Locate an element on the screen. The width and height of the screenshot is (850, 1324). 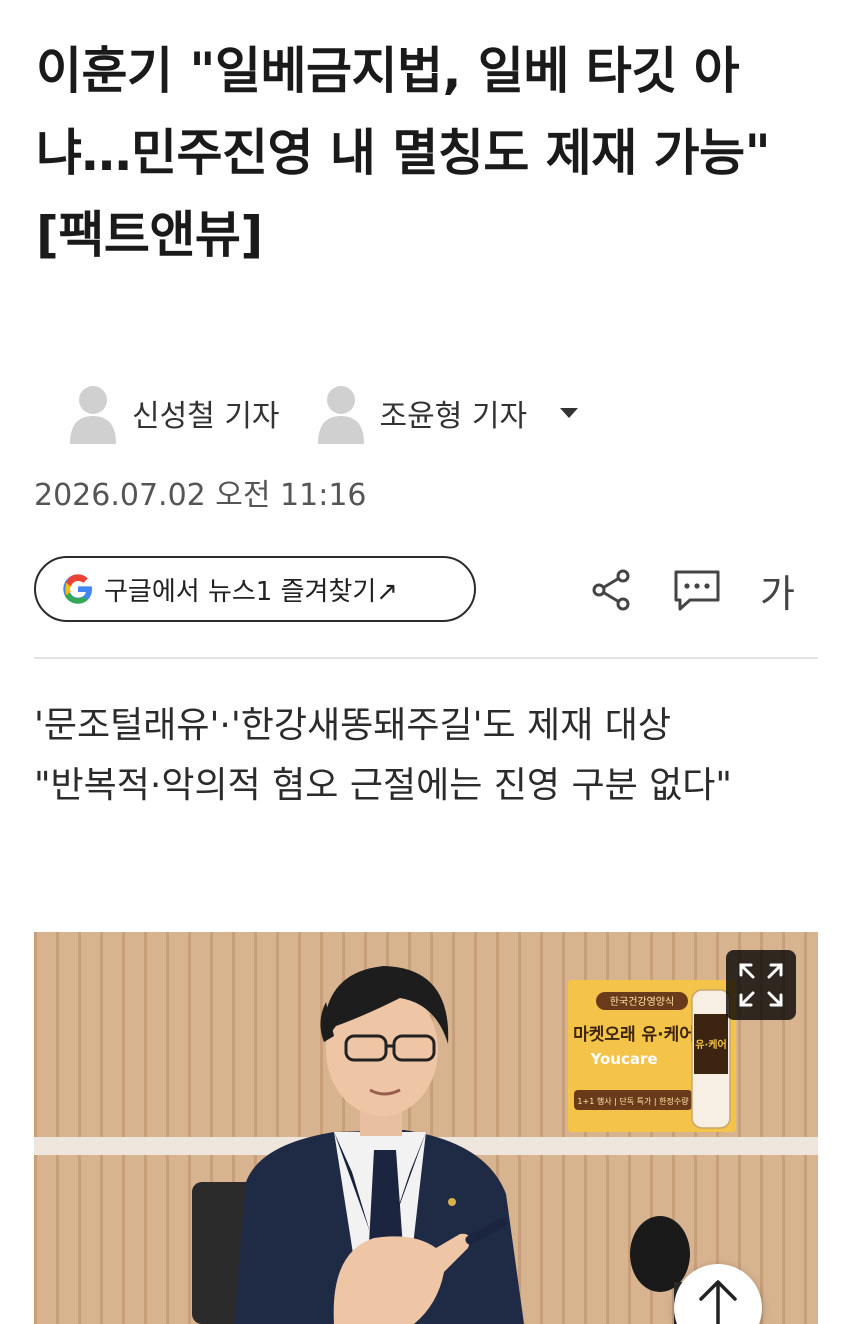
expand-photo-button is located at coordinates (761, 985).